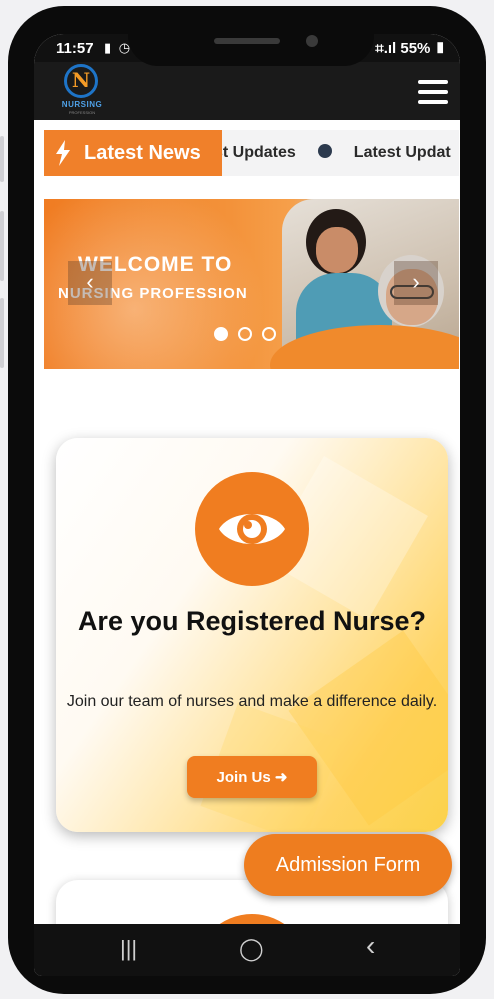 The height and width of the screenshot is (999, 494). I want to click on ticker-track: st Updates Latest Updat, so click(332, 152).